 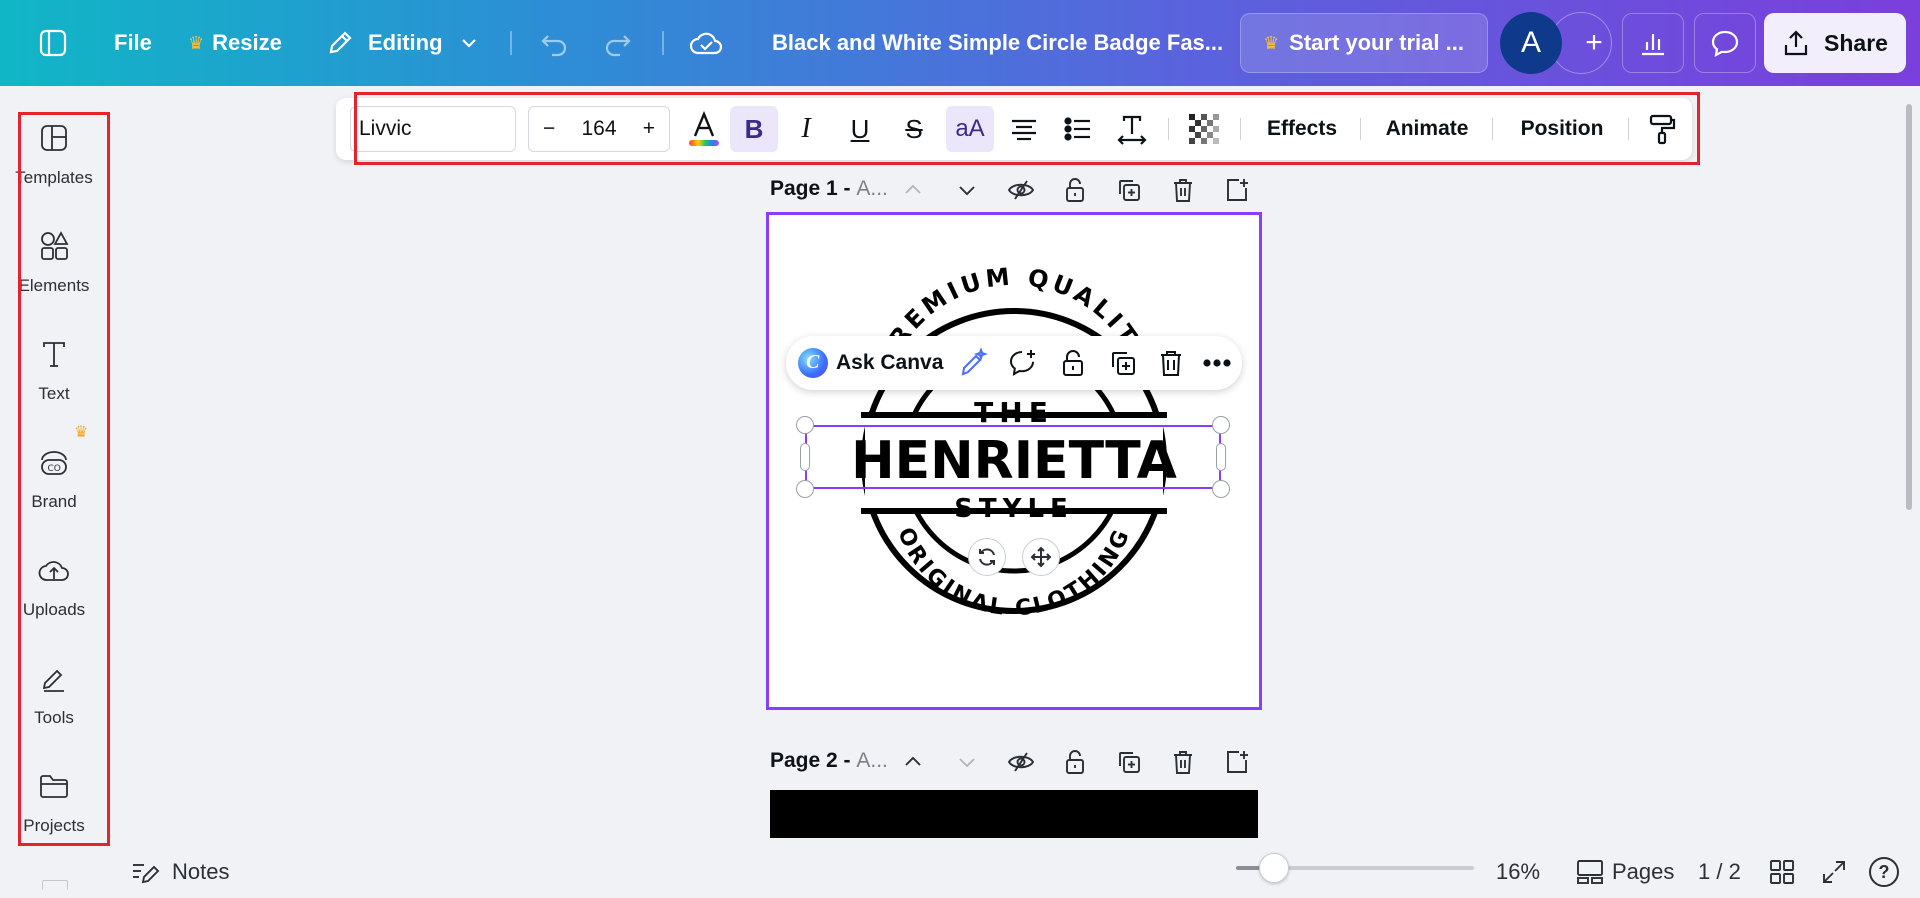 I want to click on page-2-delete-button, so click(x=1183, y=762).